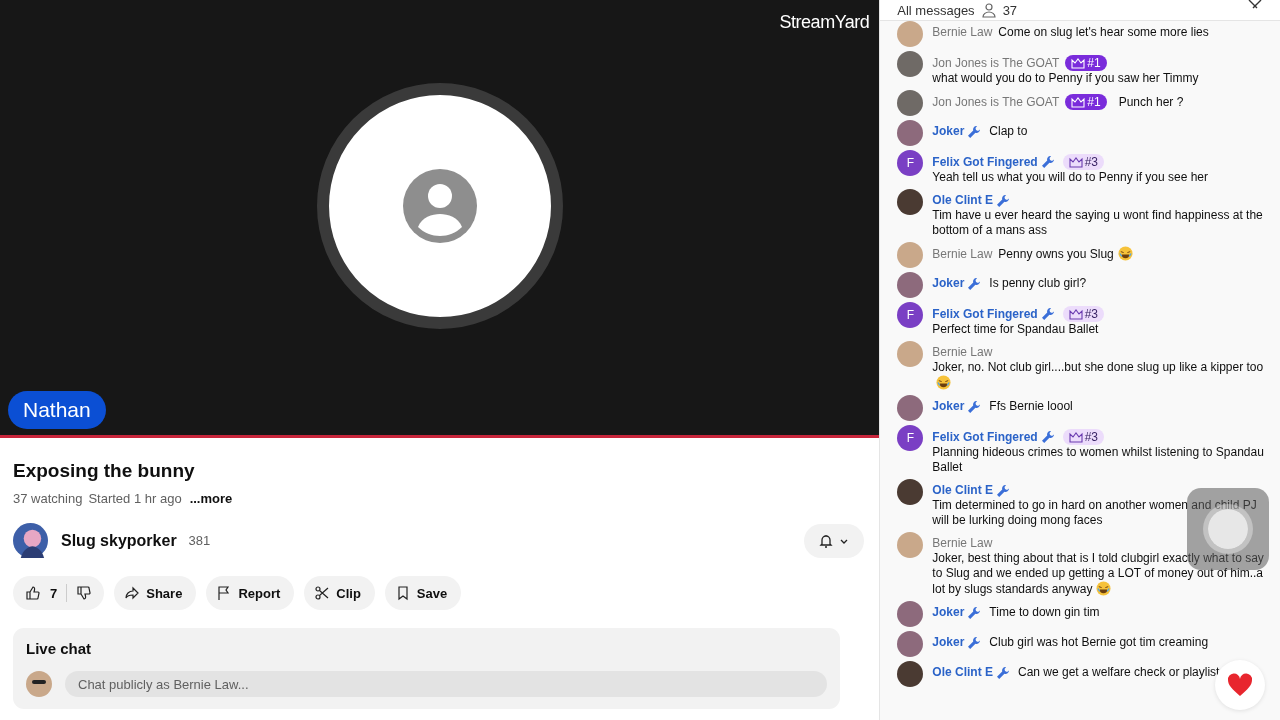 This screenshot has width=1280, height=720. What do you see at coordinates (1038, 283) in the screenshot?
I see `message-text: Is penny club girl?` at bounding box center [1038, 283].